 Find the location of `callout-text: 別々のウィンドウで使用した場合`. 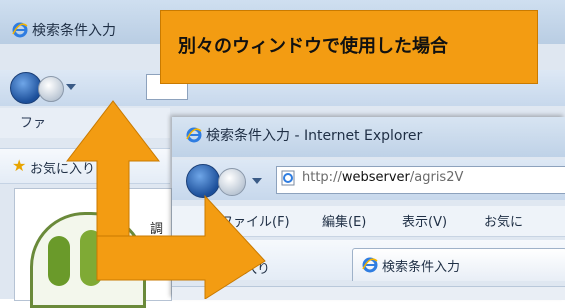

callout-text: 別々のウィンドウで使用した場合 is located at coordinates (313, 46).